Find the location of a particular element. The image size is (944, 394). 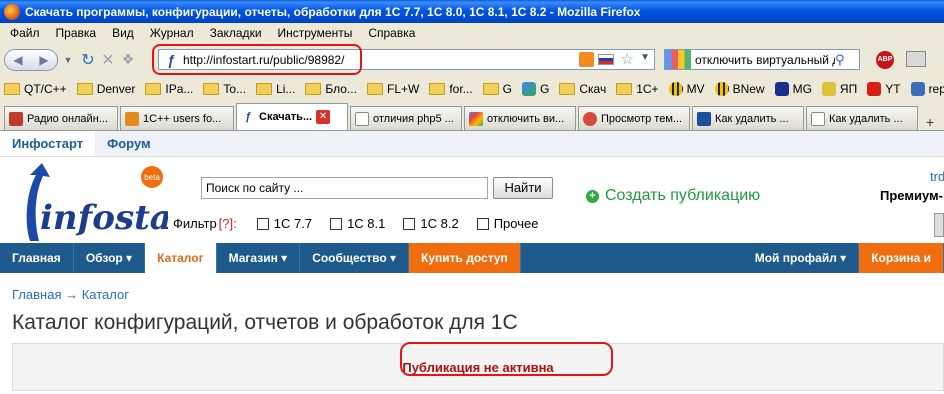

nav-cart: Корзина и is located at coordinates (901, 258).